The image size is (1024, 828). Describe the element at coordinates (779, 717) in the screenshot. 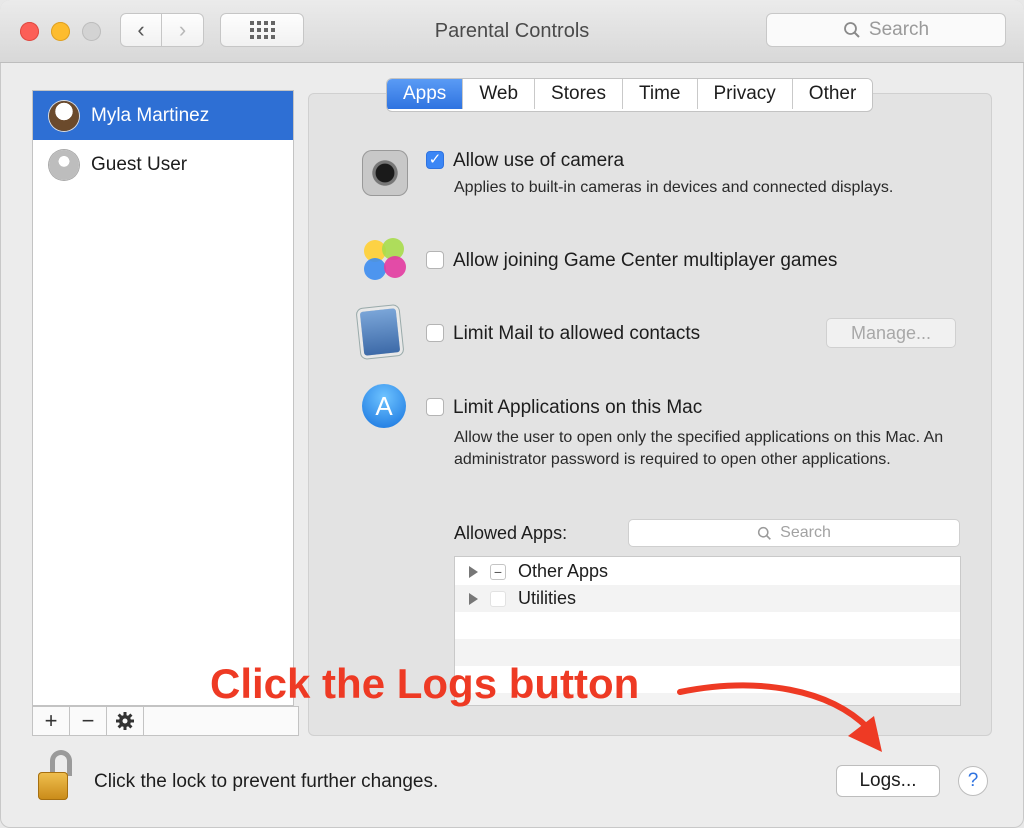

I see `annotation-arrow-icon` at that location.